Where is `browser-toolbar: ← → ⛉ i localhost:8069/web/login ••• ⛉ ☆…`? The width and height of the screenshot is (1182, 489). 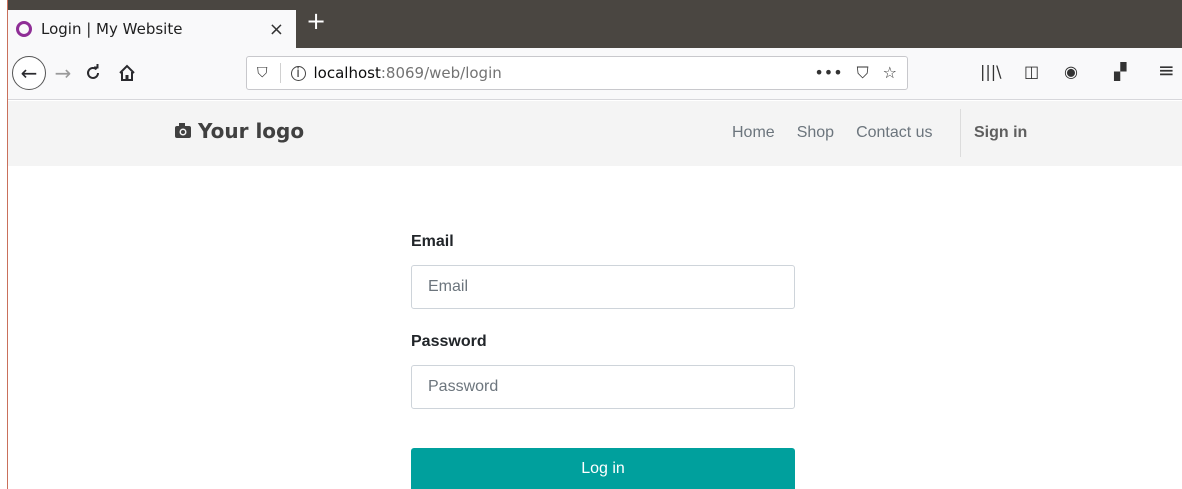 browser-toolbar: ← → ⛉ i localhost:8069/web/login ••• ⛉ ☆… is located at coordinates (595, 74).